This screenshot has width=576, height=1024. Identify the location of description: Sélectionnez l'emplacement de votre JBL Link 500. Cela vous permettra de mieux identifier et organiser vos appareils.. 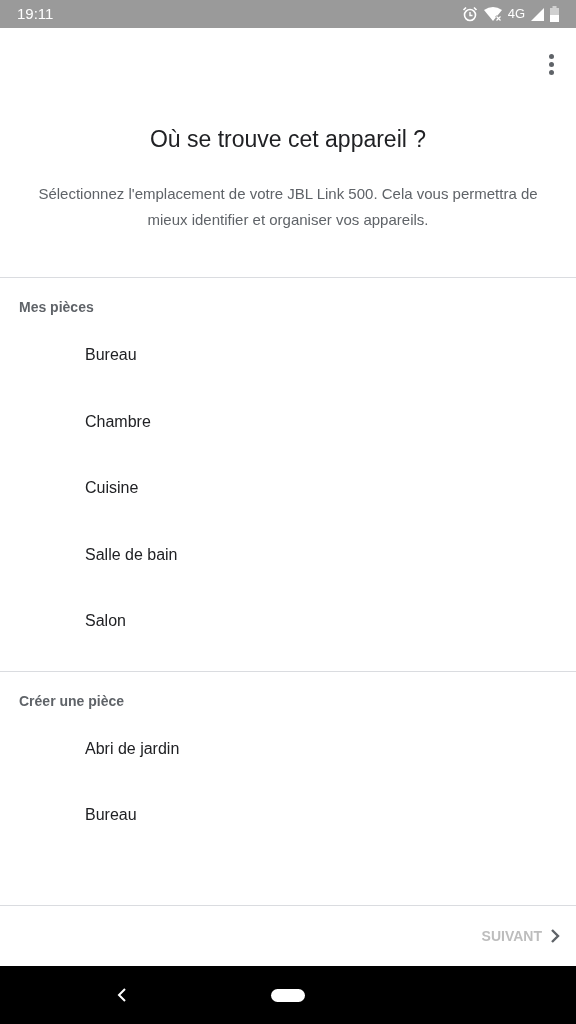
(288, 207).